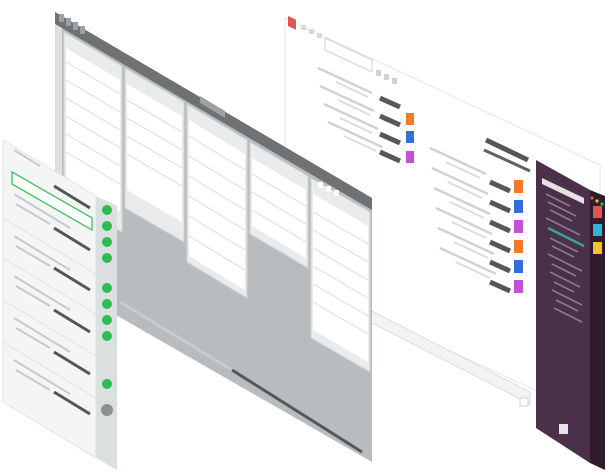 Image resolution: width=605 pixels, height=475 pixels. What do you see at coordinates (597, 230) in the screenshot?
I see `swatch-teal` at bounding box center [597, 230].